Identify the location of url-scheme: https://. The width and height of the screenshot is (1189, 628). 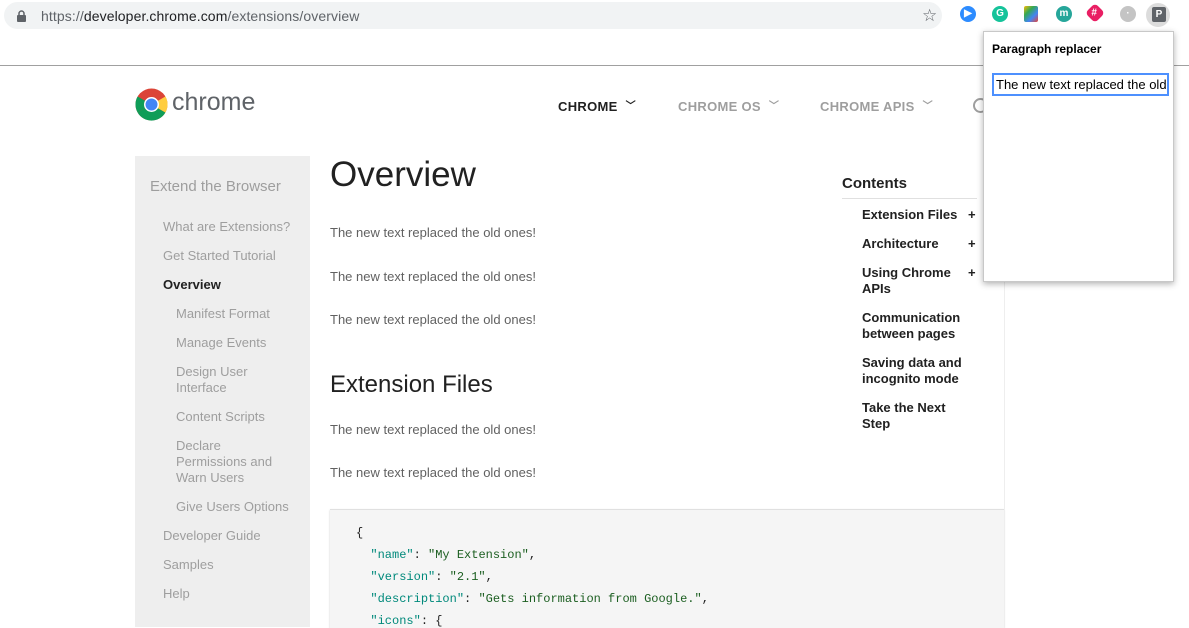
(62, 16).